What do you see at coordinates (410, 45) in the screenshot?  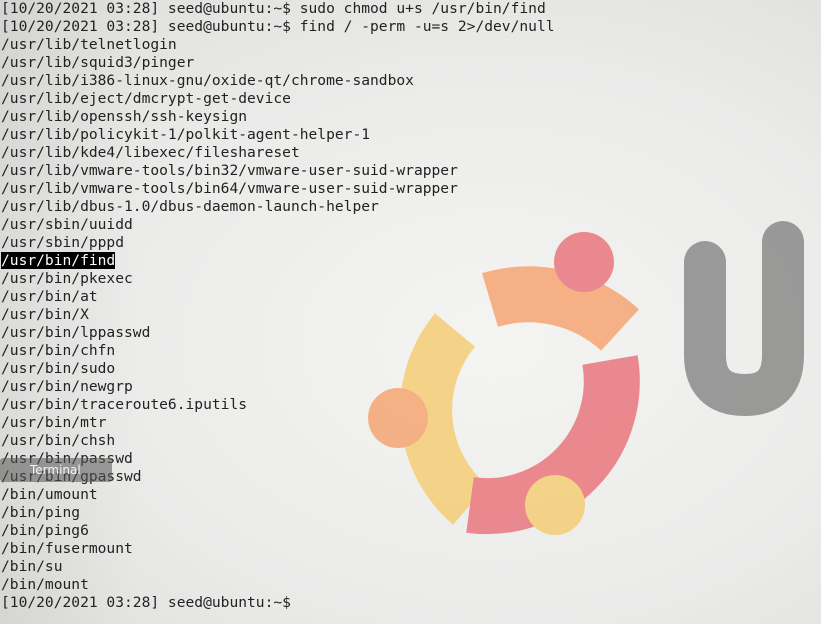 I see `terminal-line: /usr/lib/telnetlogin` at bounding box center [410, 45].